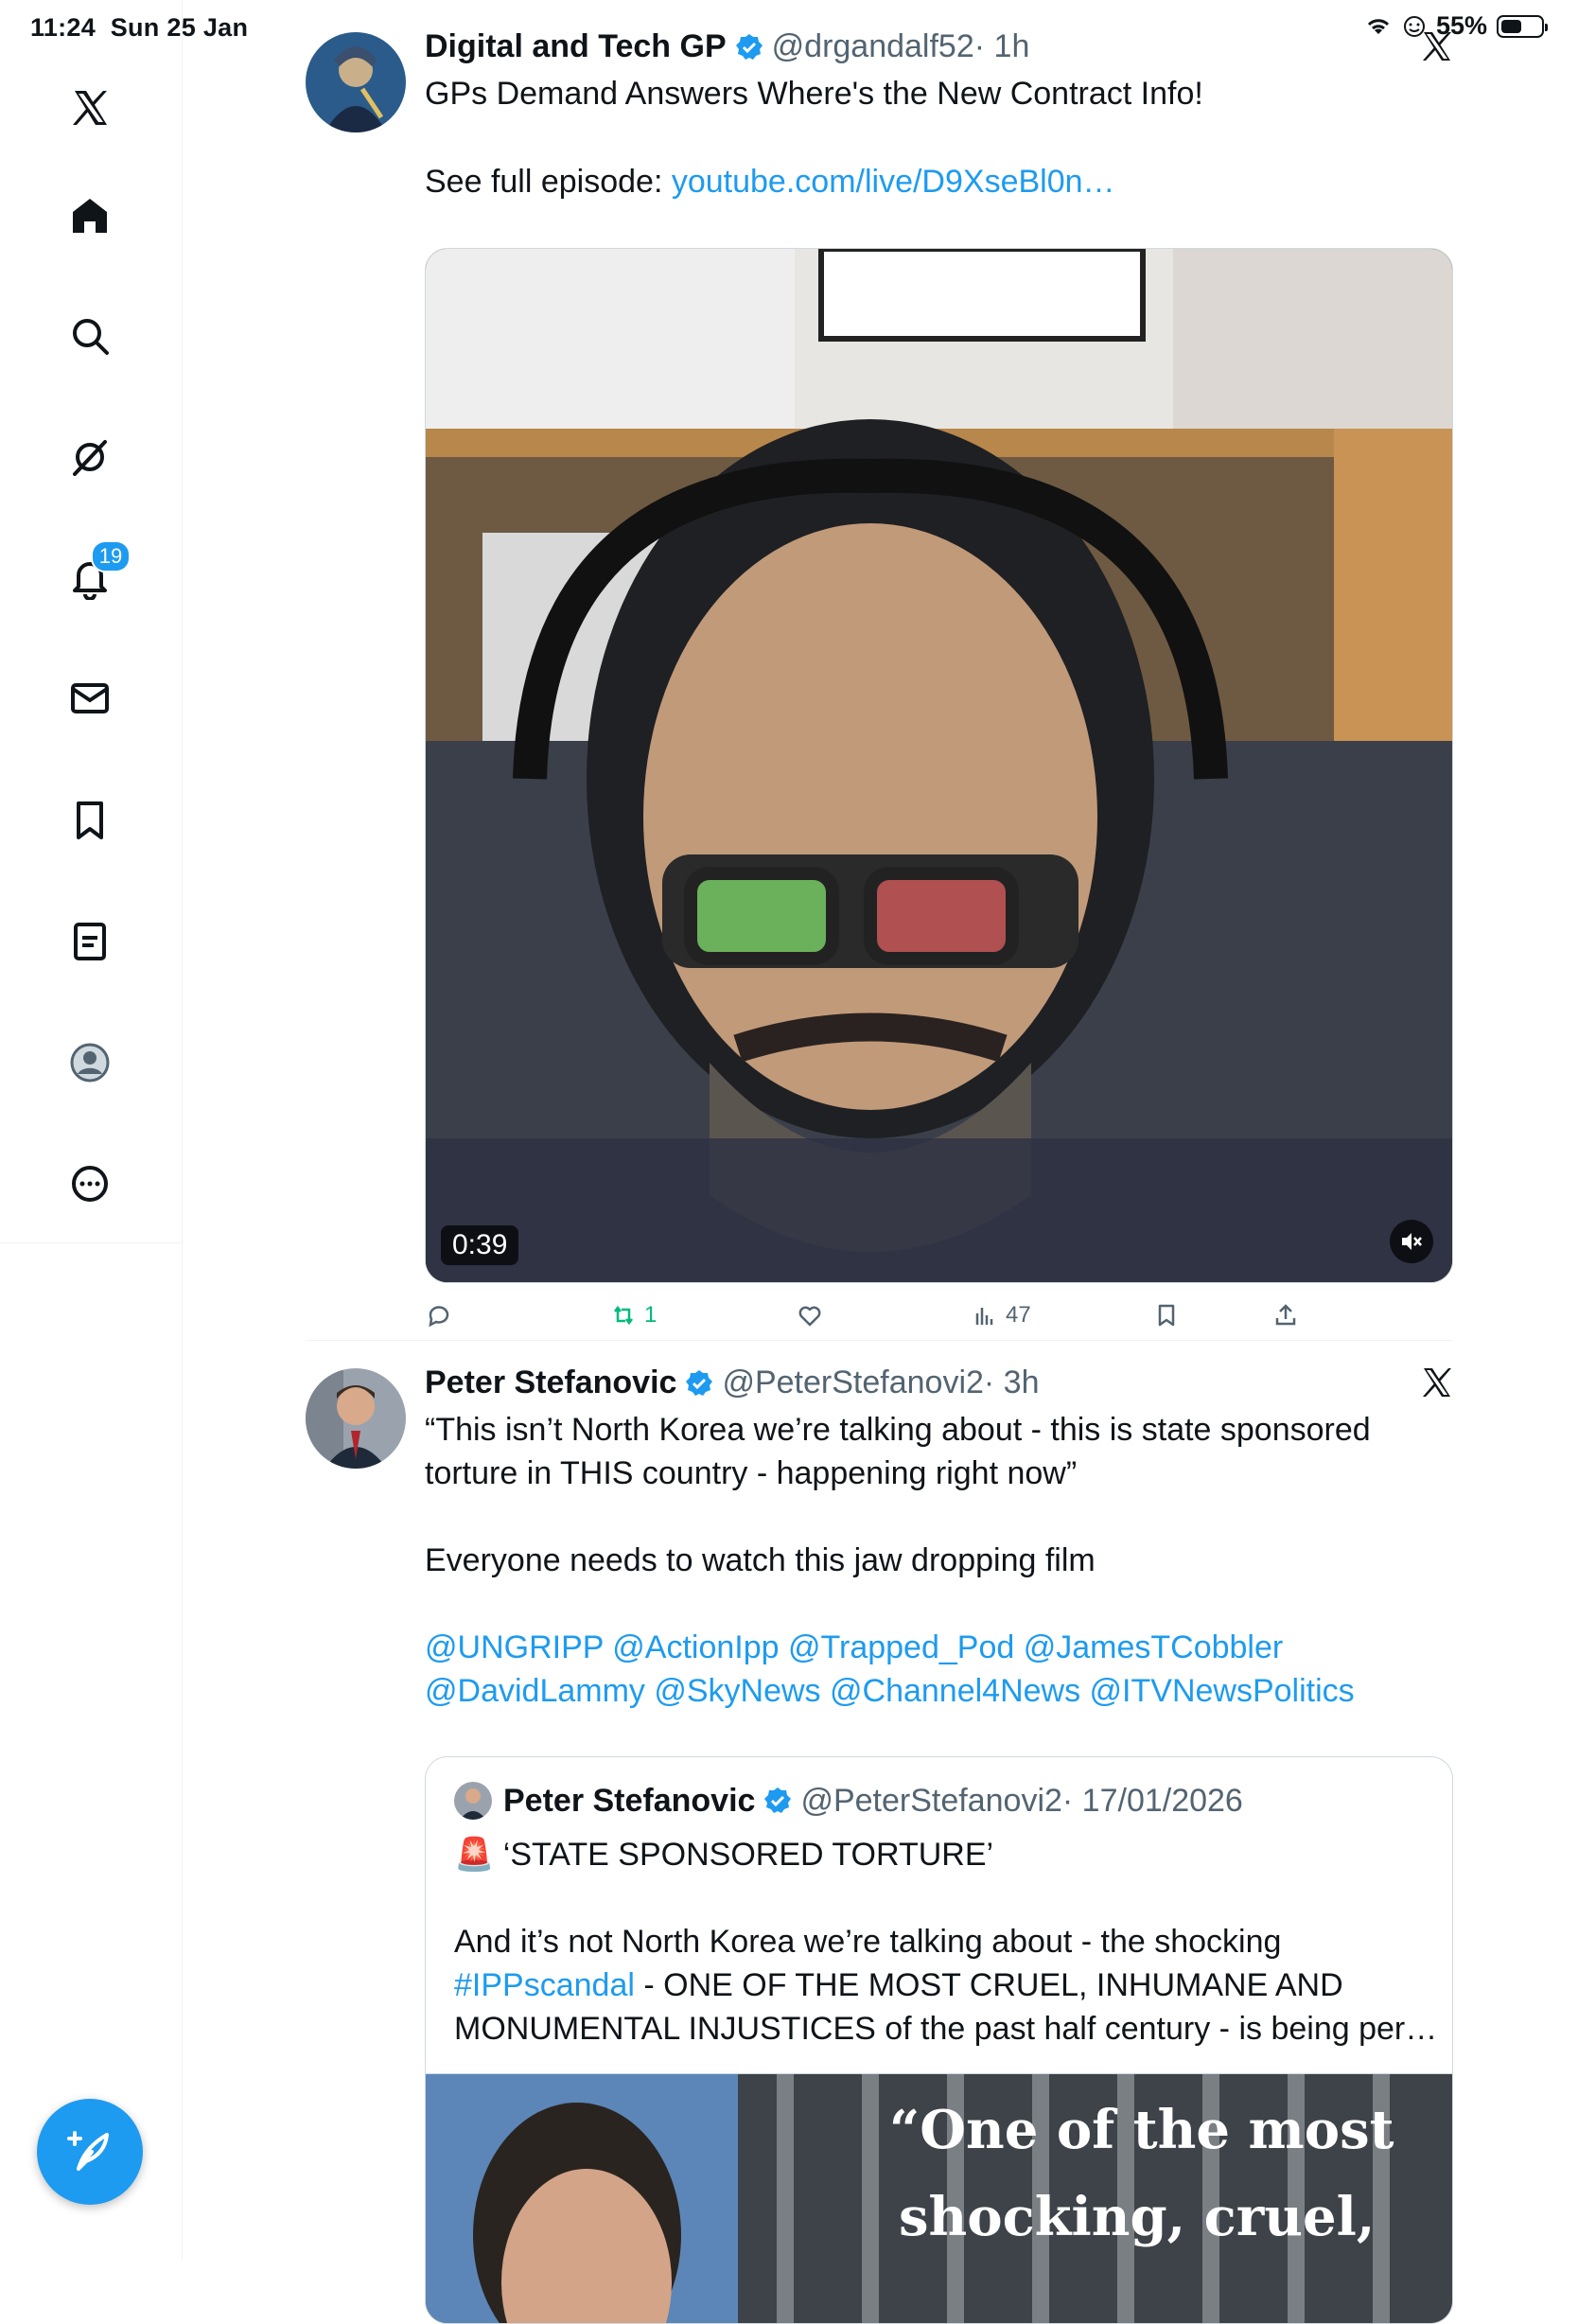 The image size is (1578, 2324). I want to click on search-icon, so click(90, 336).